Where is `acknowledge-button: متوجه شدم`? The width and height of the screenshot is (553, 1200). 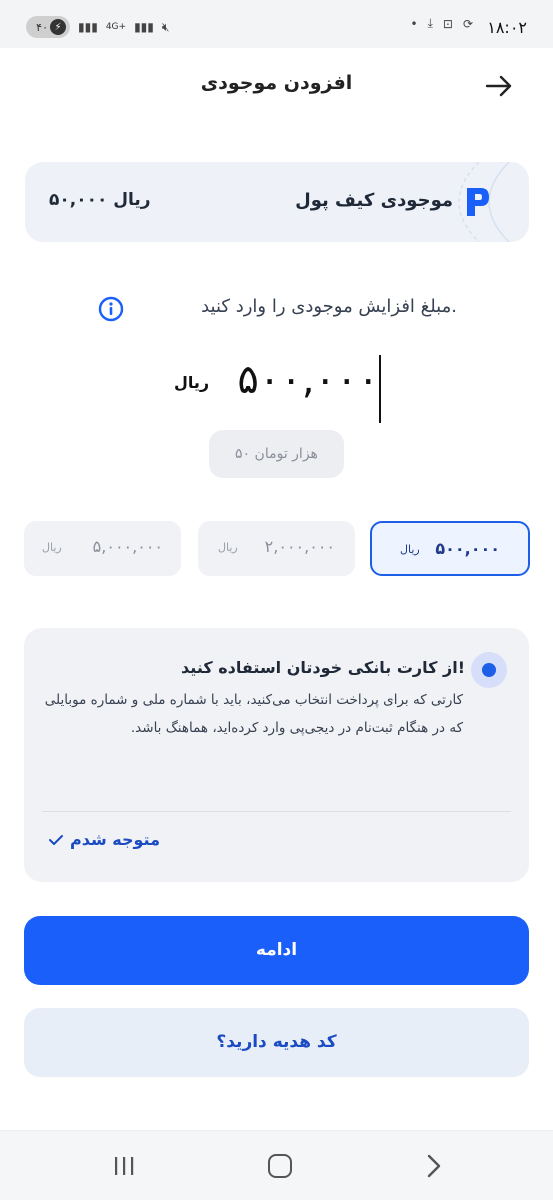
acknowledge-button: متوجه شدم is located at coordinates (104, 839).